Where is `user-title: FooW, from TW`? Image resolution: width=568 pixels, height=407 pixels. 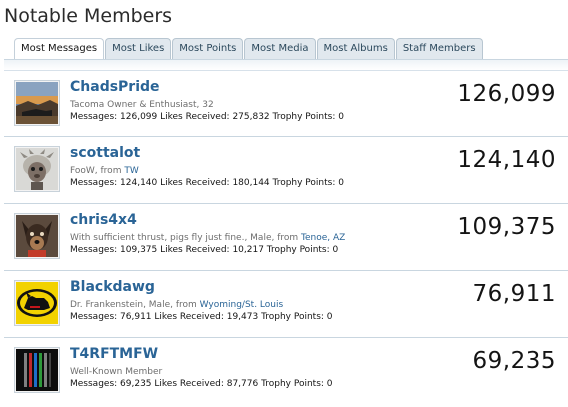
user-title: FooW, from TW is located at coordinates (104, 171).